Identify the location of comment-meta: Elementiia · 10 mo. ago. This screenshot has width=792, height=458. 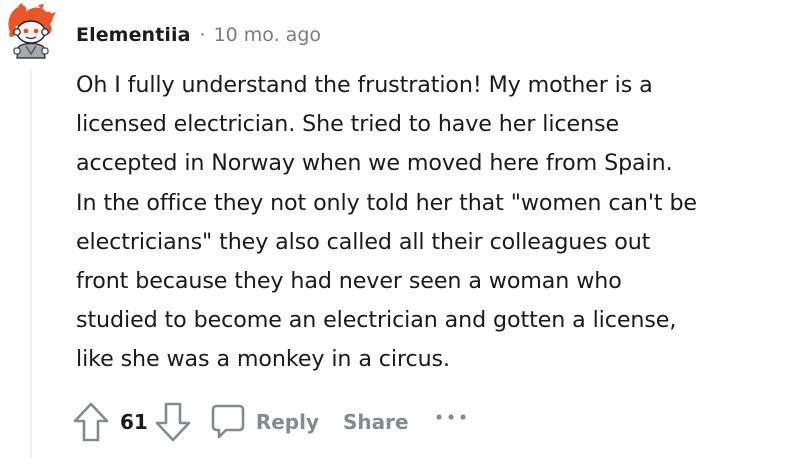
(198, 35).